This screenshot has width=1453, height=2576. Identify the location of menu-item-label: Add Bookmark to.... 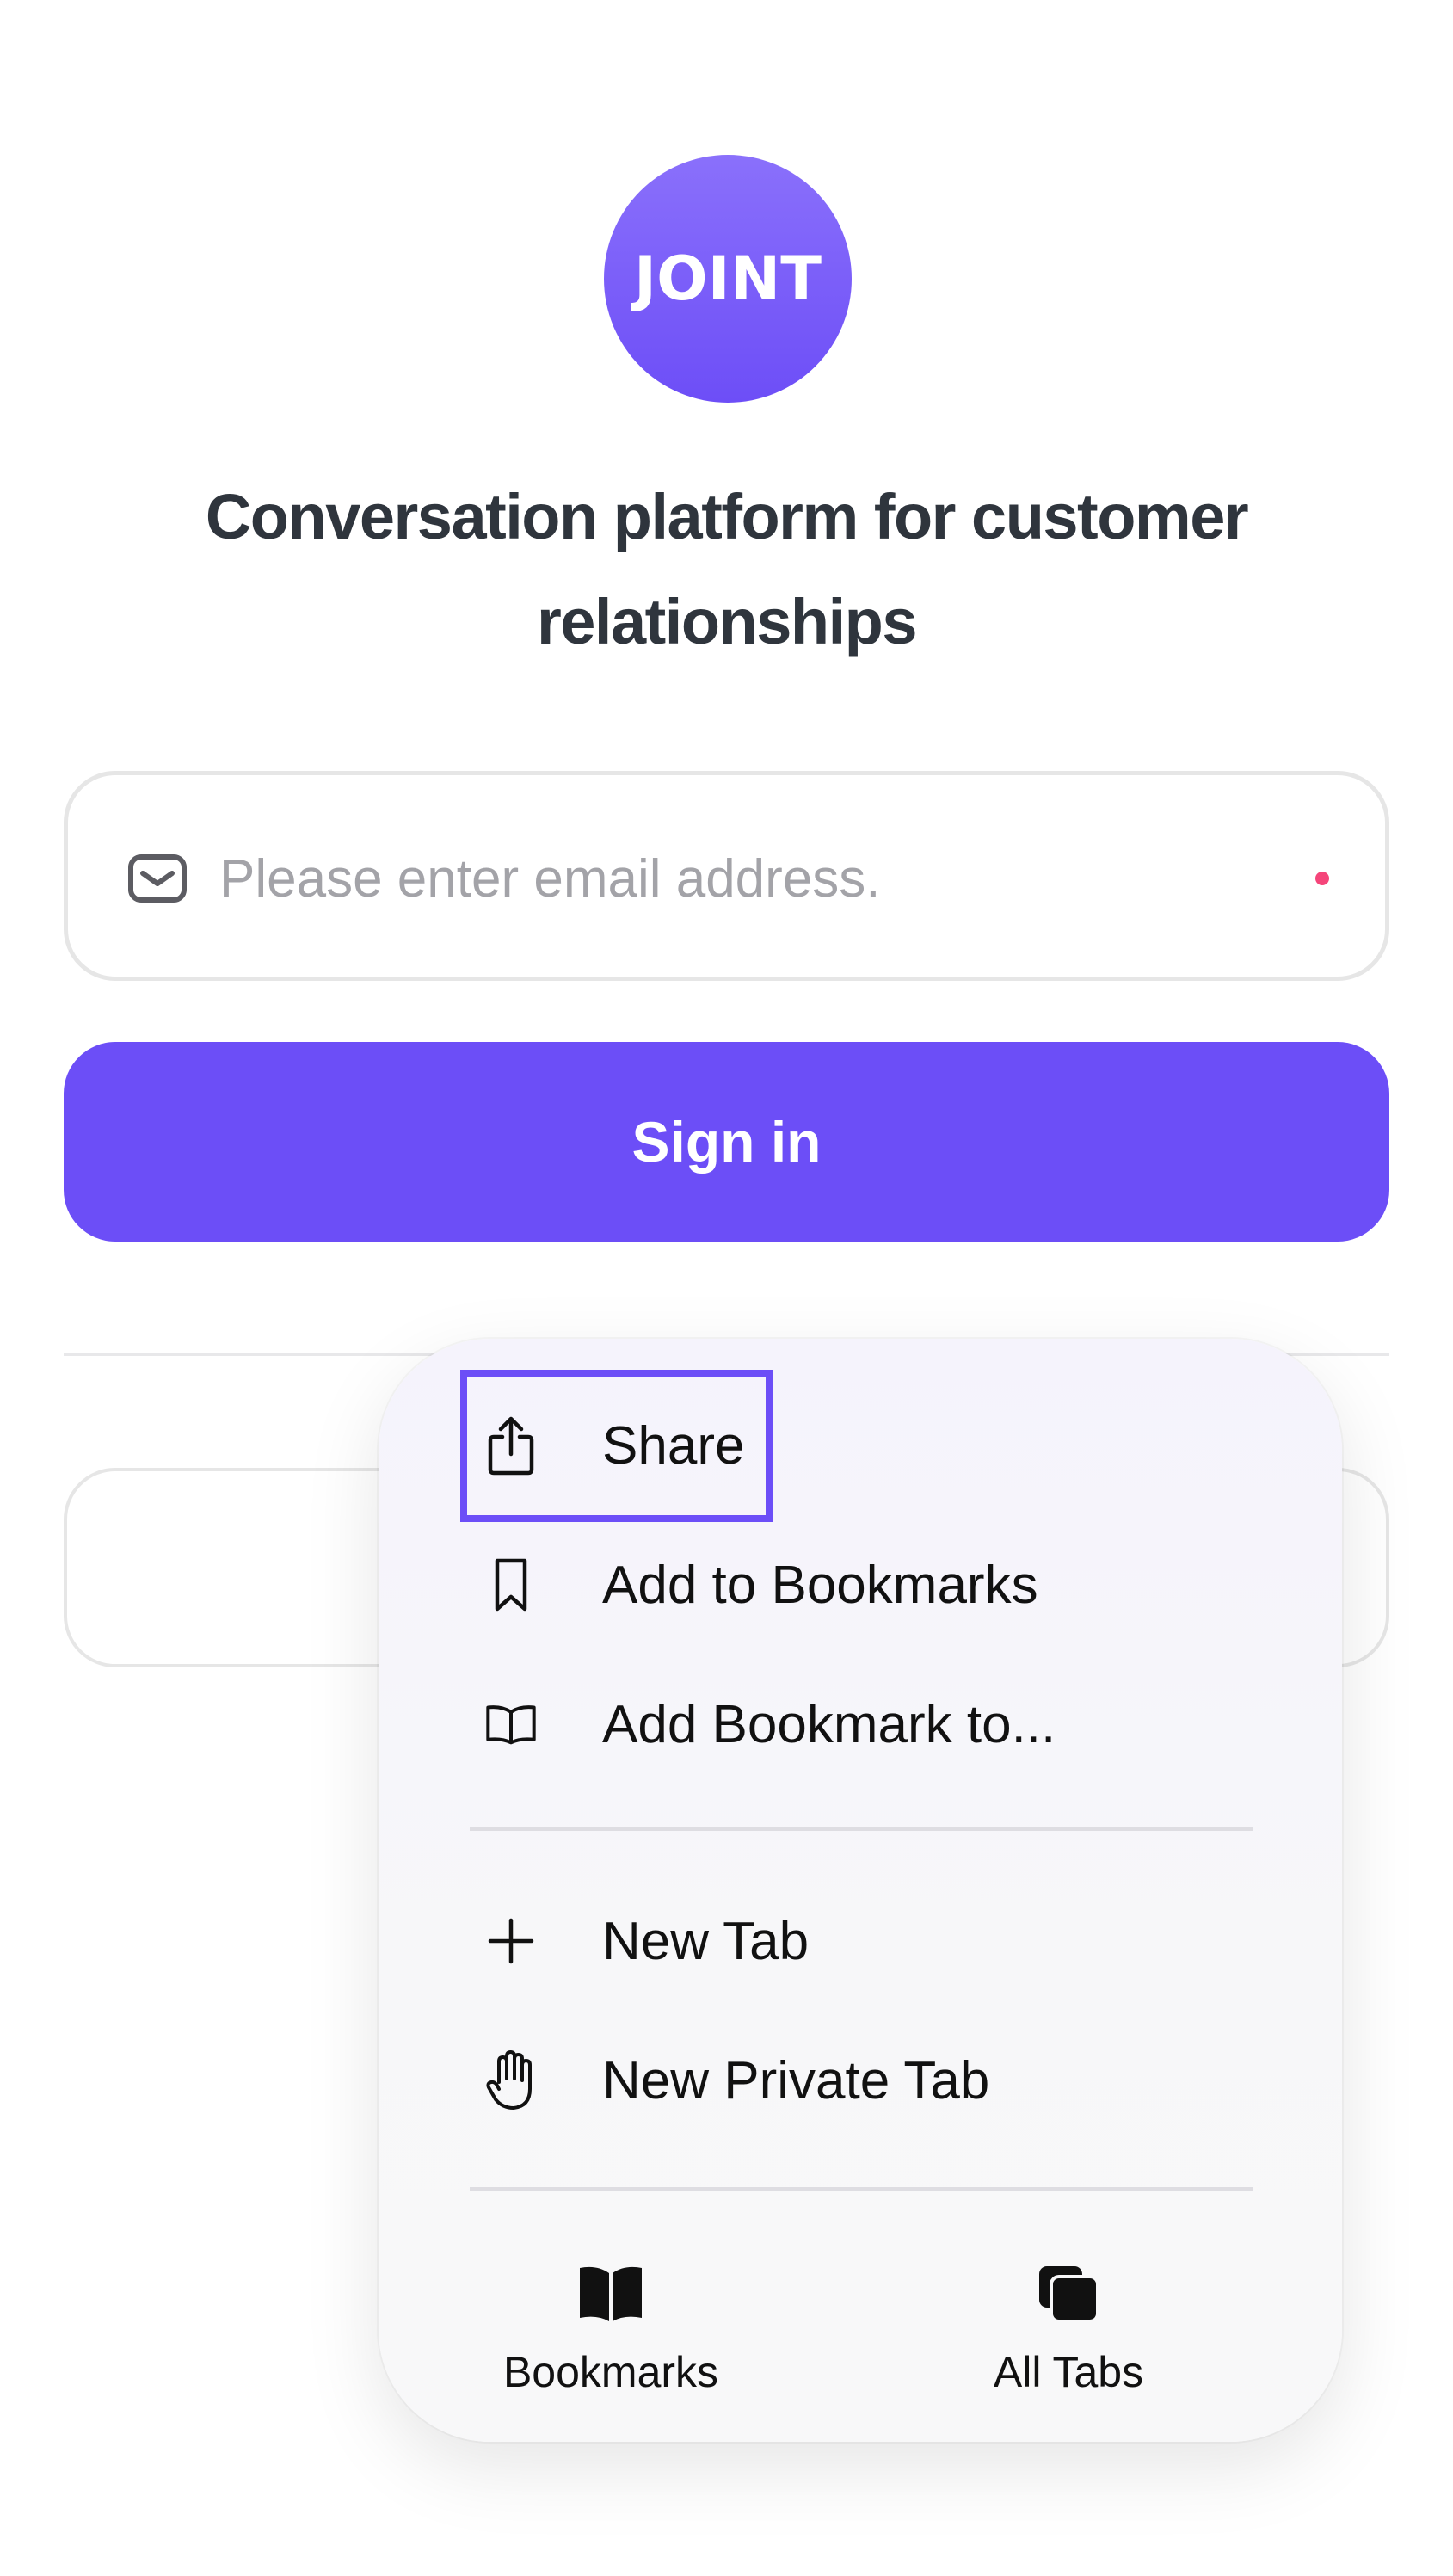
(829, 1724).